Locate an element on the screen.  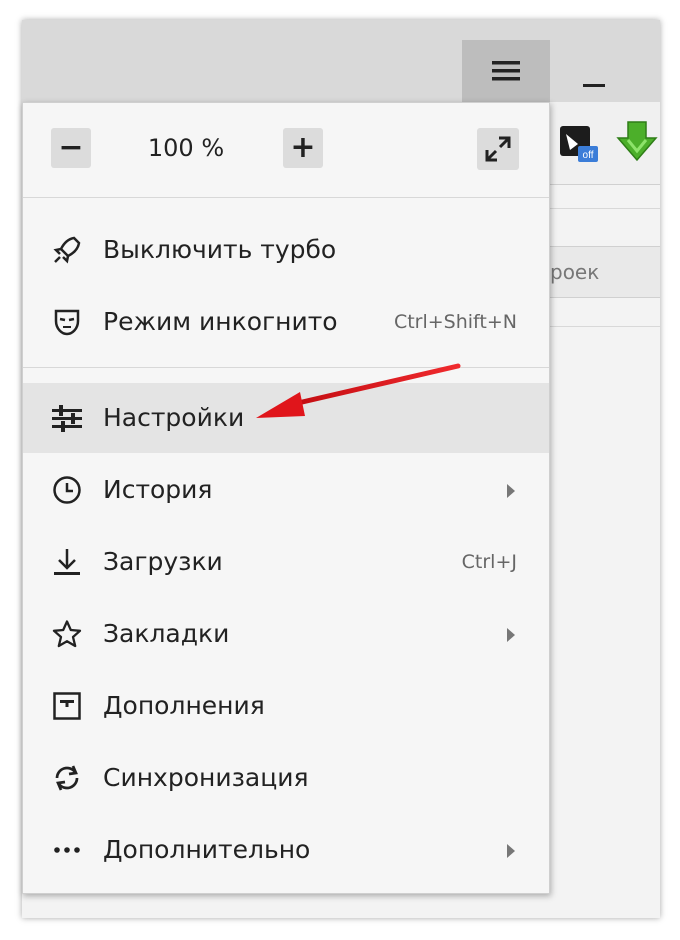
off-extension-icon: off is located at coordinates (579, 144).